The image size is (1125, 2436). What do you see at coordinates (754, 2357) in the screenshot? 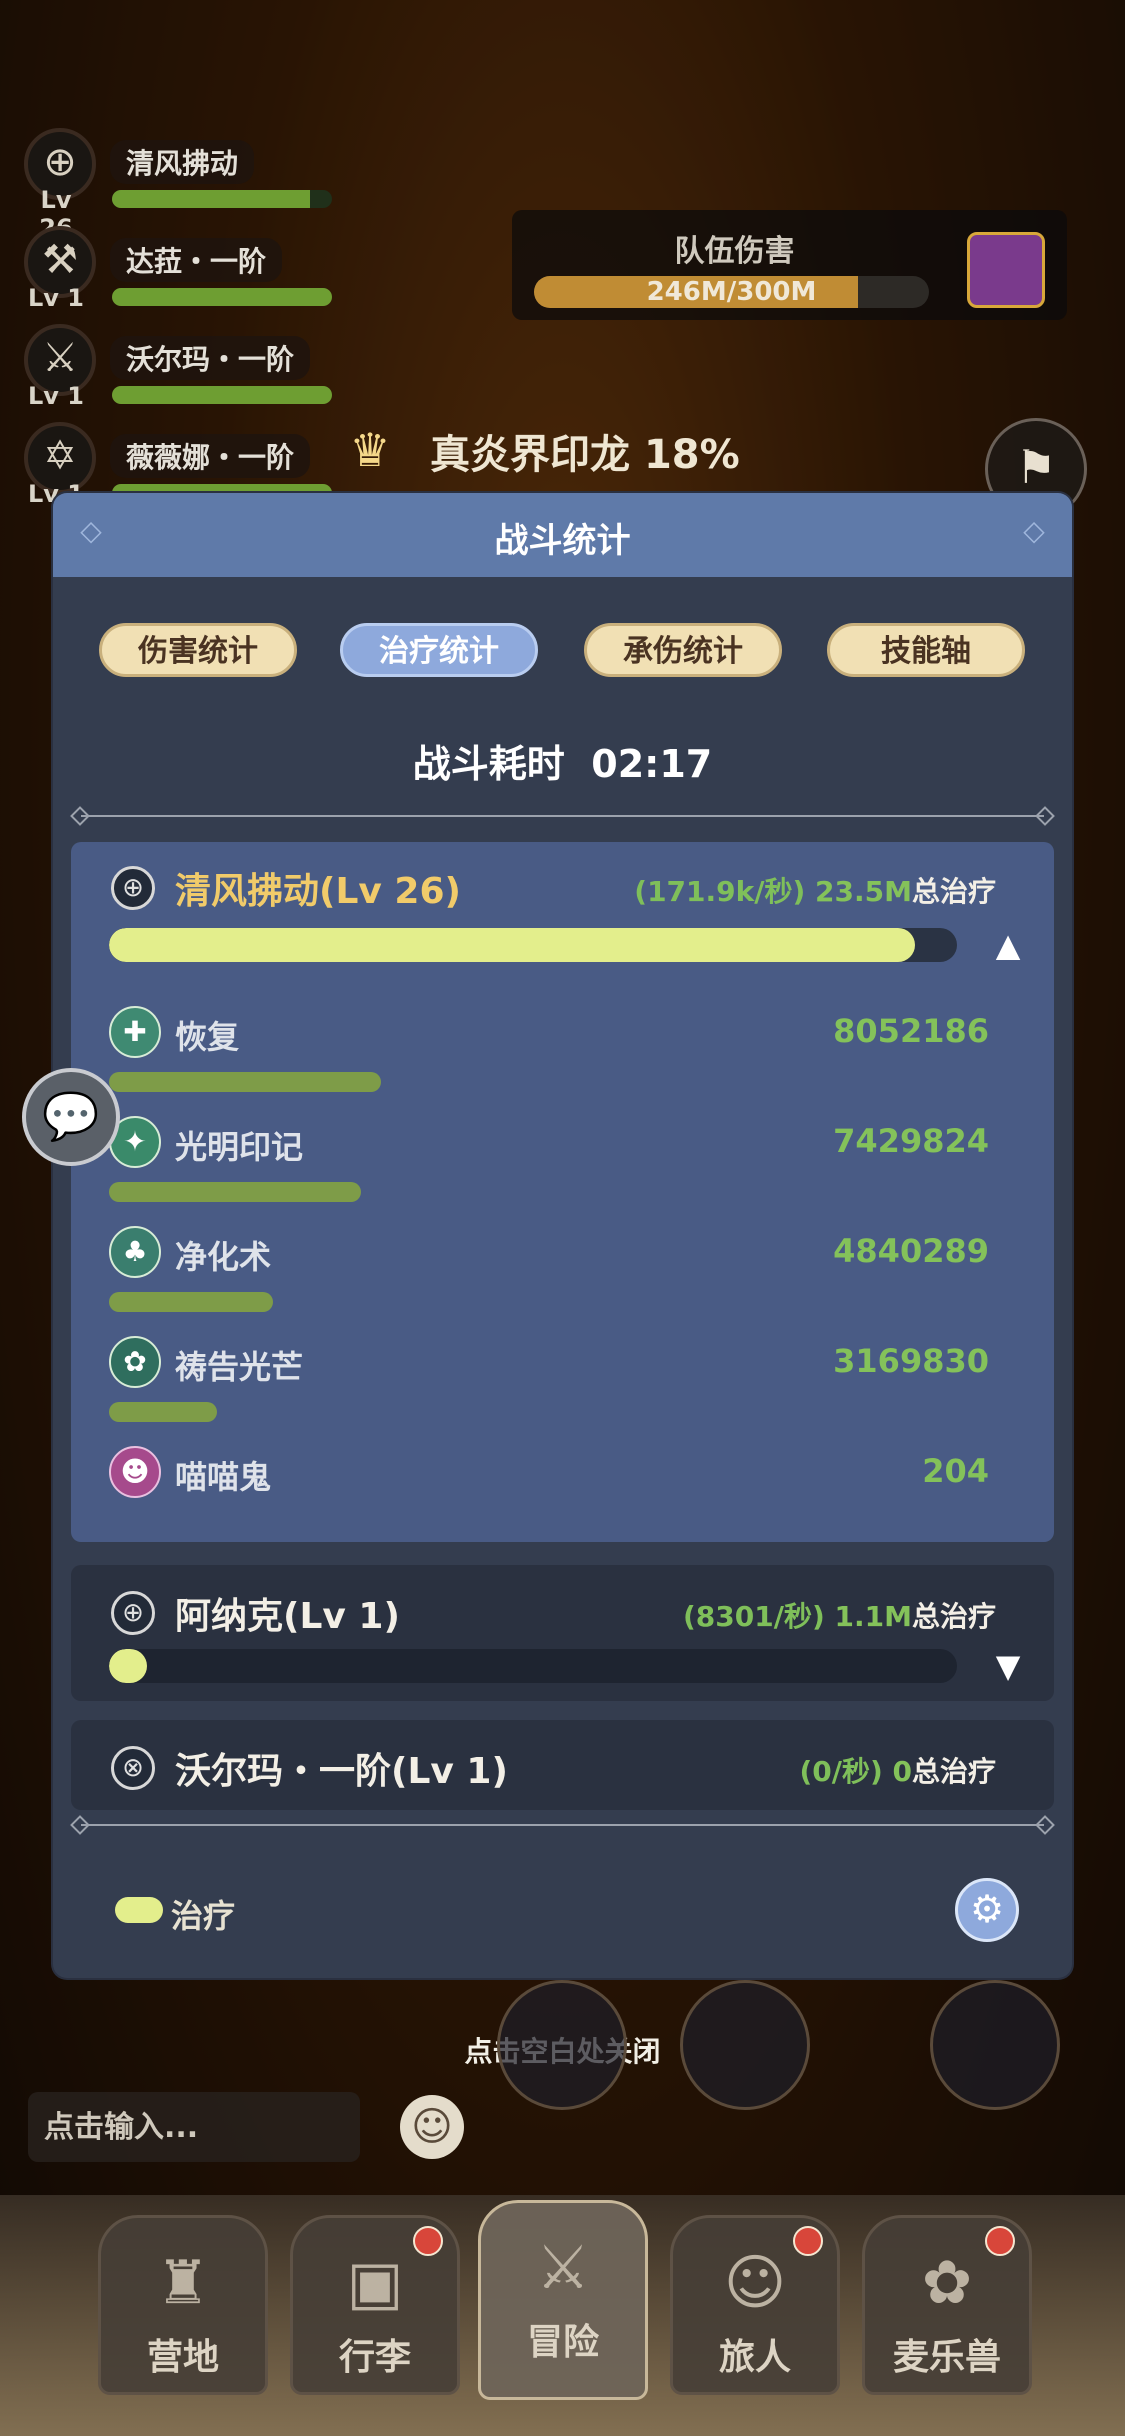
I see `nav-label: 旅人` at bounding box center [754, 2357].